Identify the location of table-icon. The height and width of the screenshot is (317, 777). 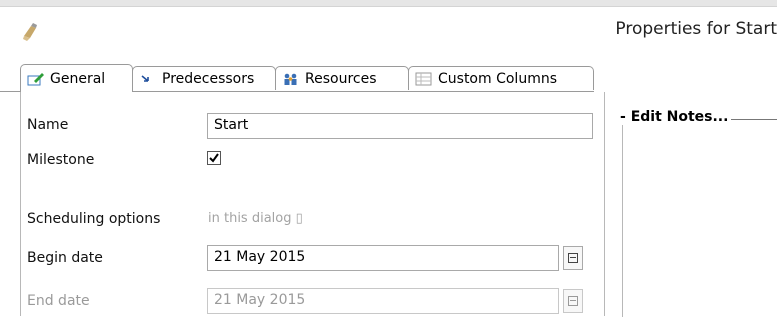
(424, 79).